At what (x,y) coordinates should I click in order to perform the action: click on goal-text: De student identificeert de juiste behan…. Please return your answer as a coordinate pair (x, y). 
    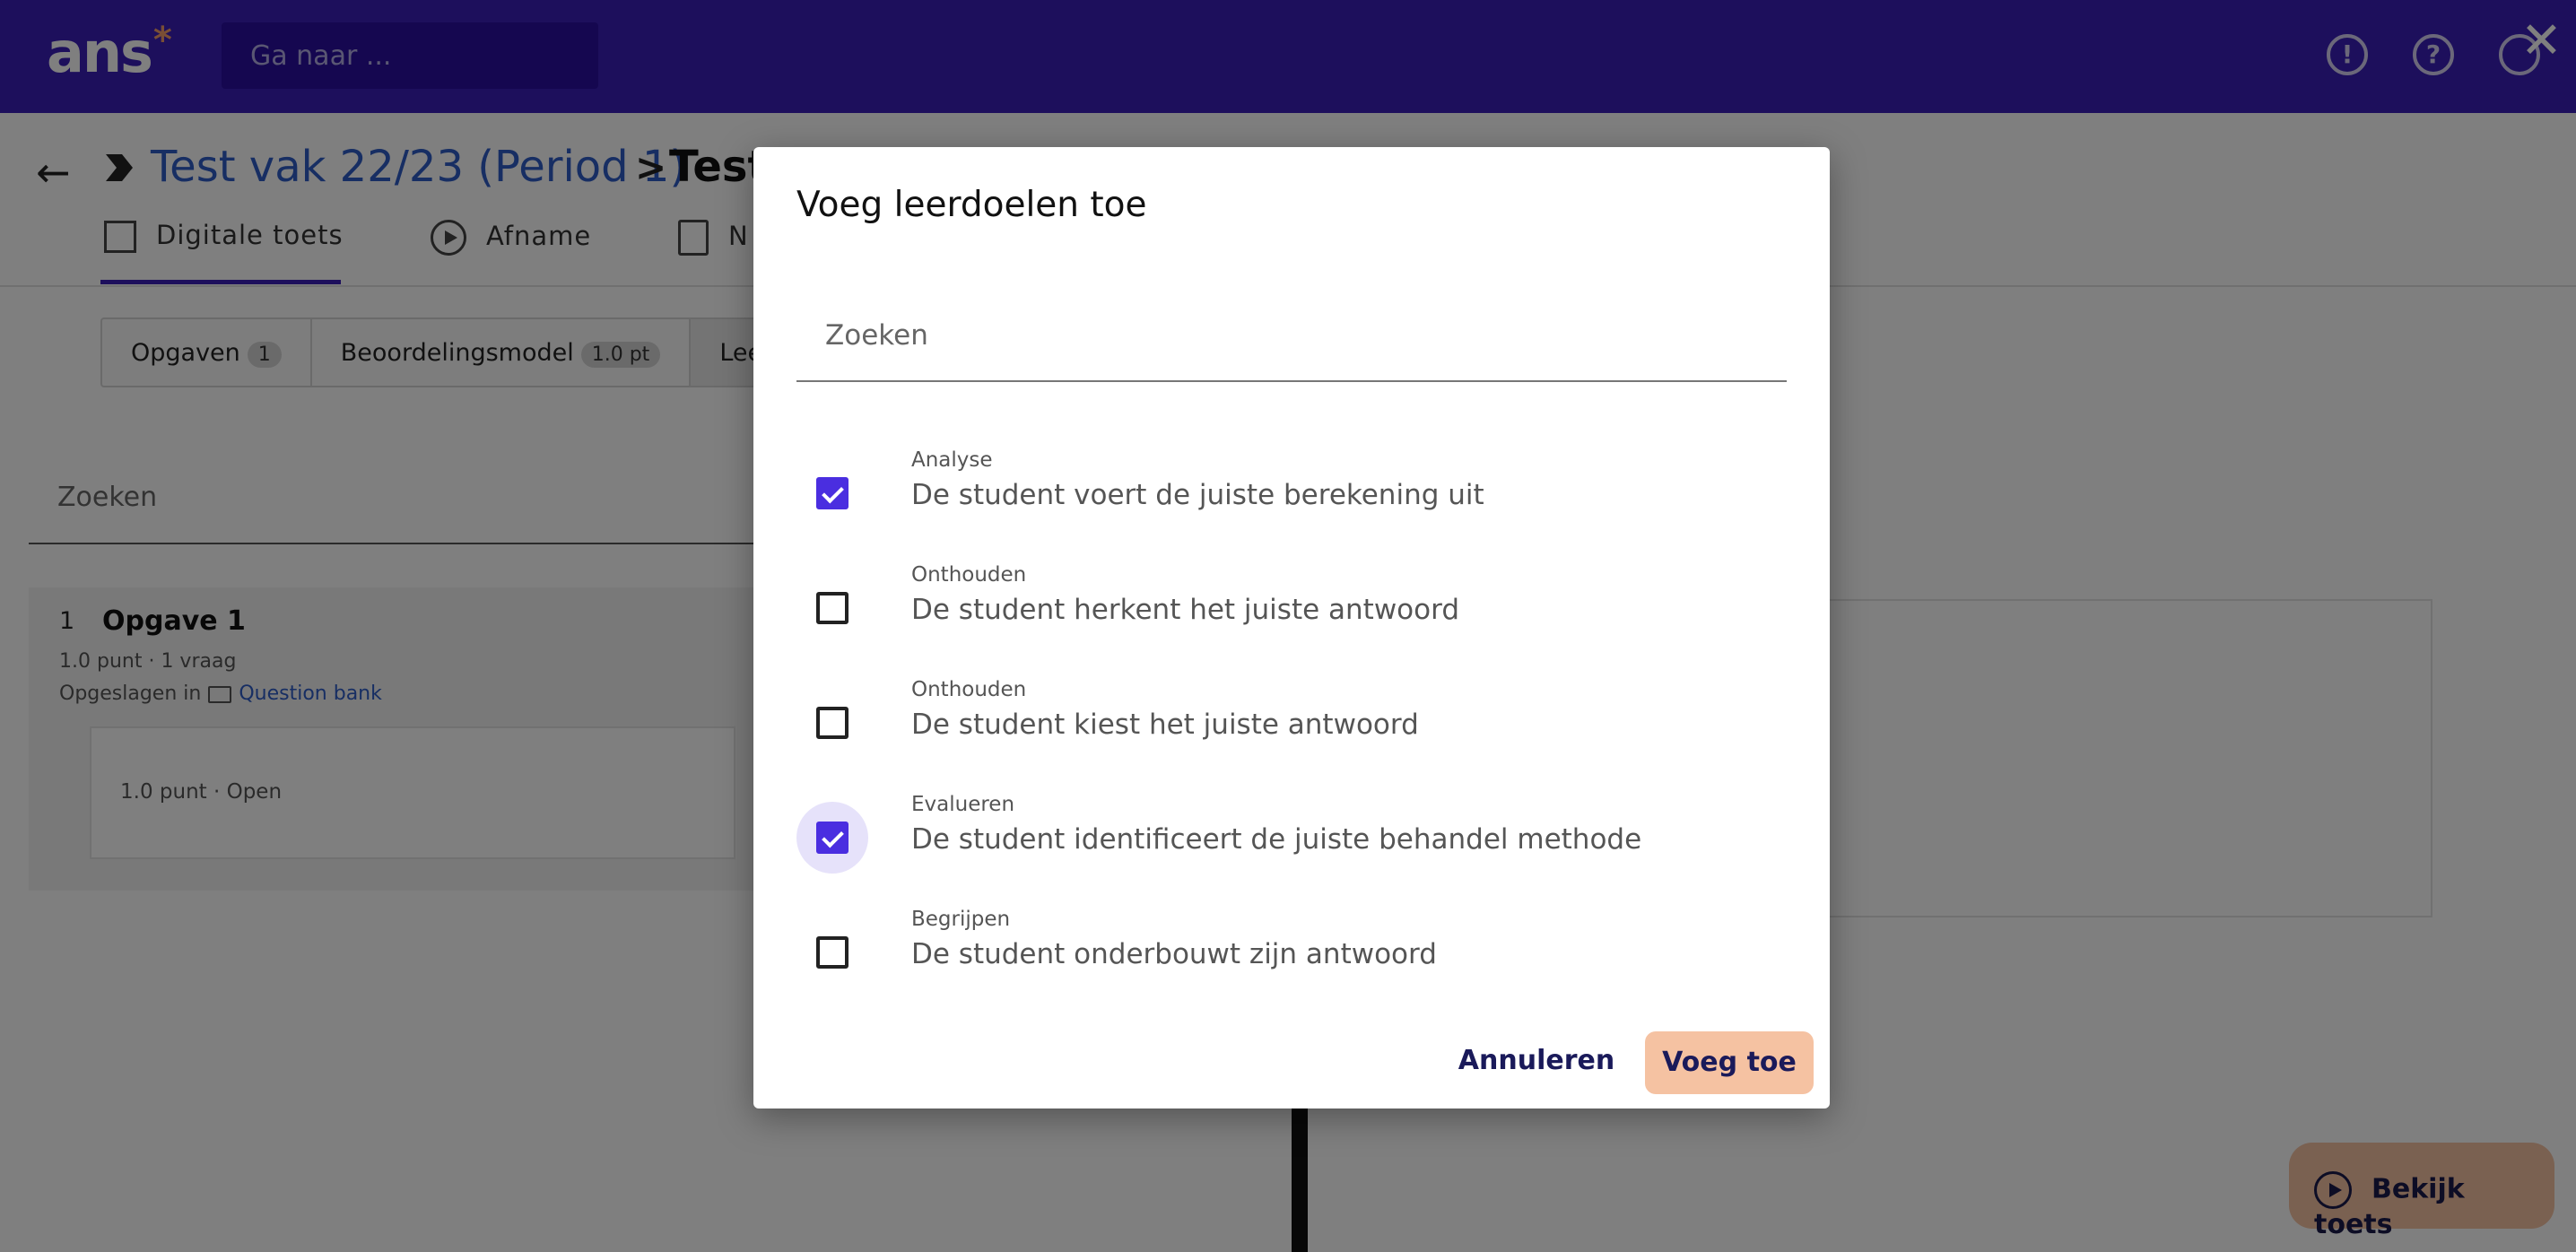
    Looking at the image, I should click on (1276, 839).